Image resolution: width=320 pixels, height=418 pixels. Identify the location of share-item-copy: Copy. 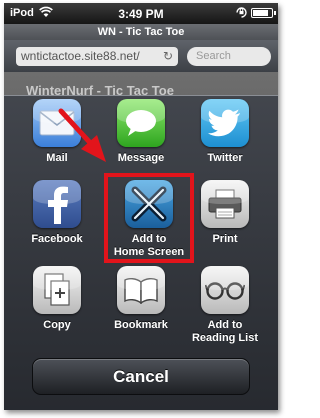
(57, 299).